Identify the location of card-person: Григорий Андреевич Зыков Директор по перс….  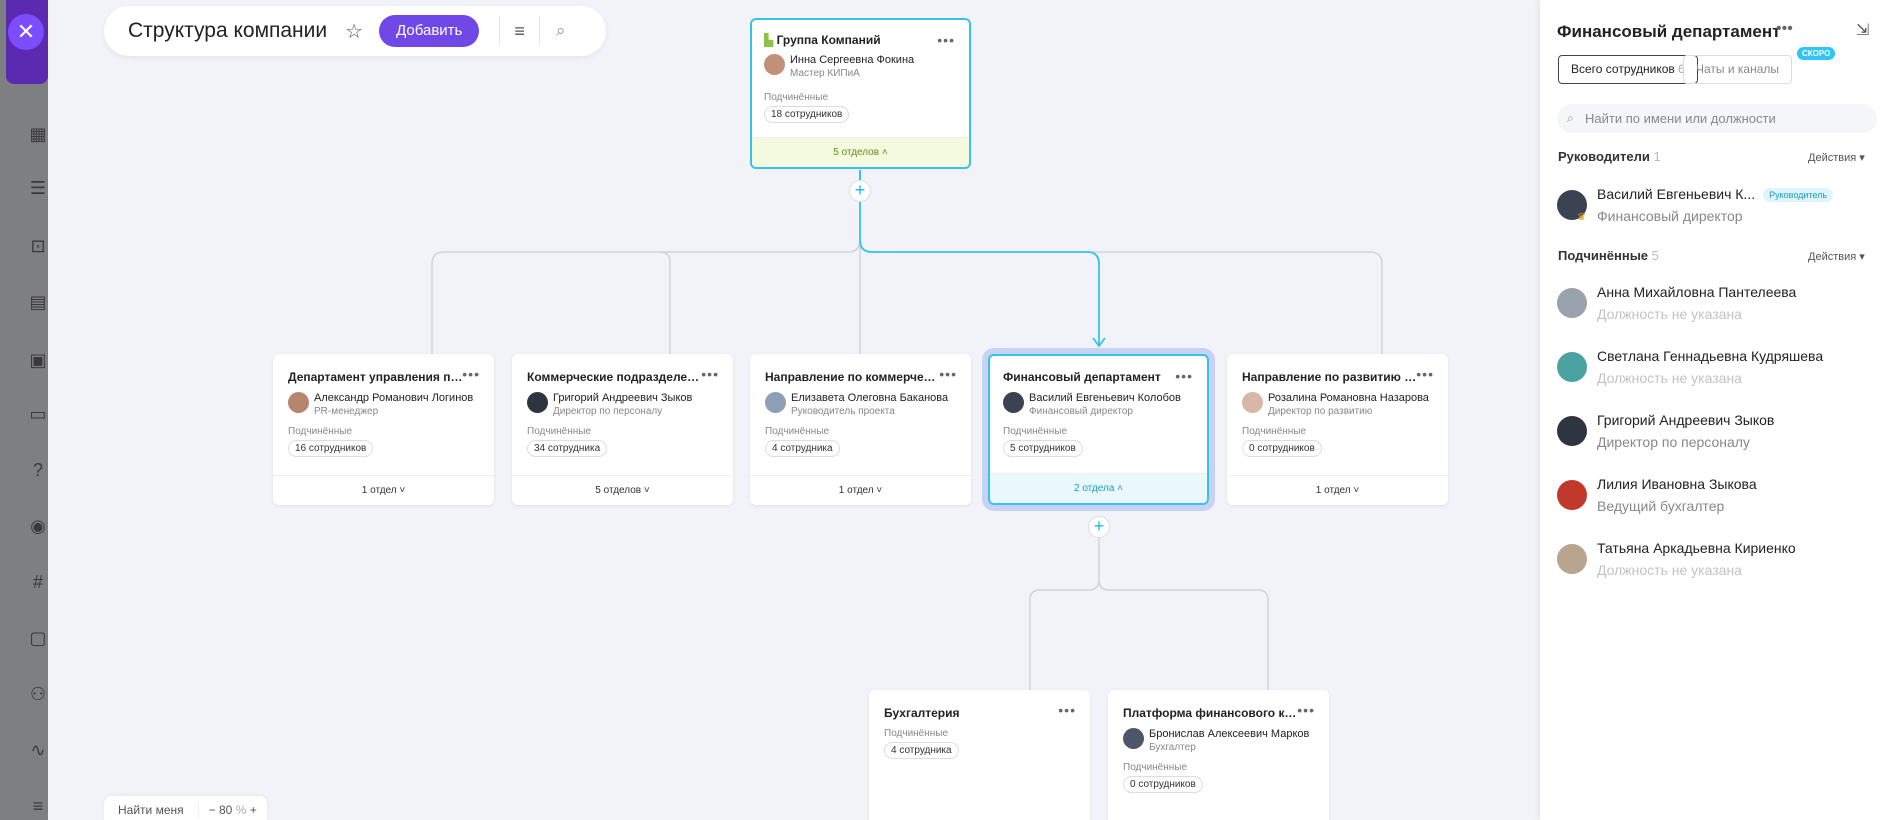
(609, 404).